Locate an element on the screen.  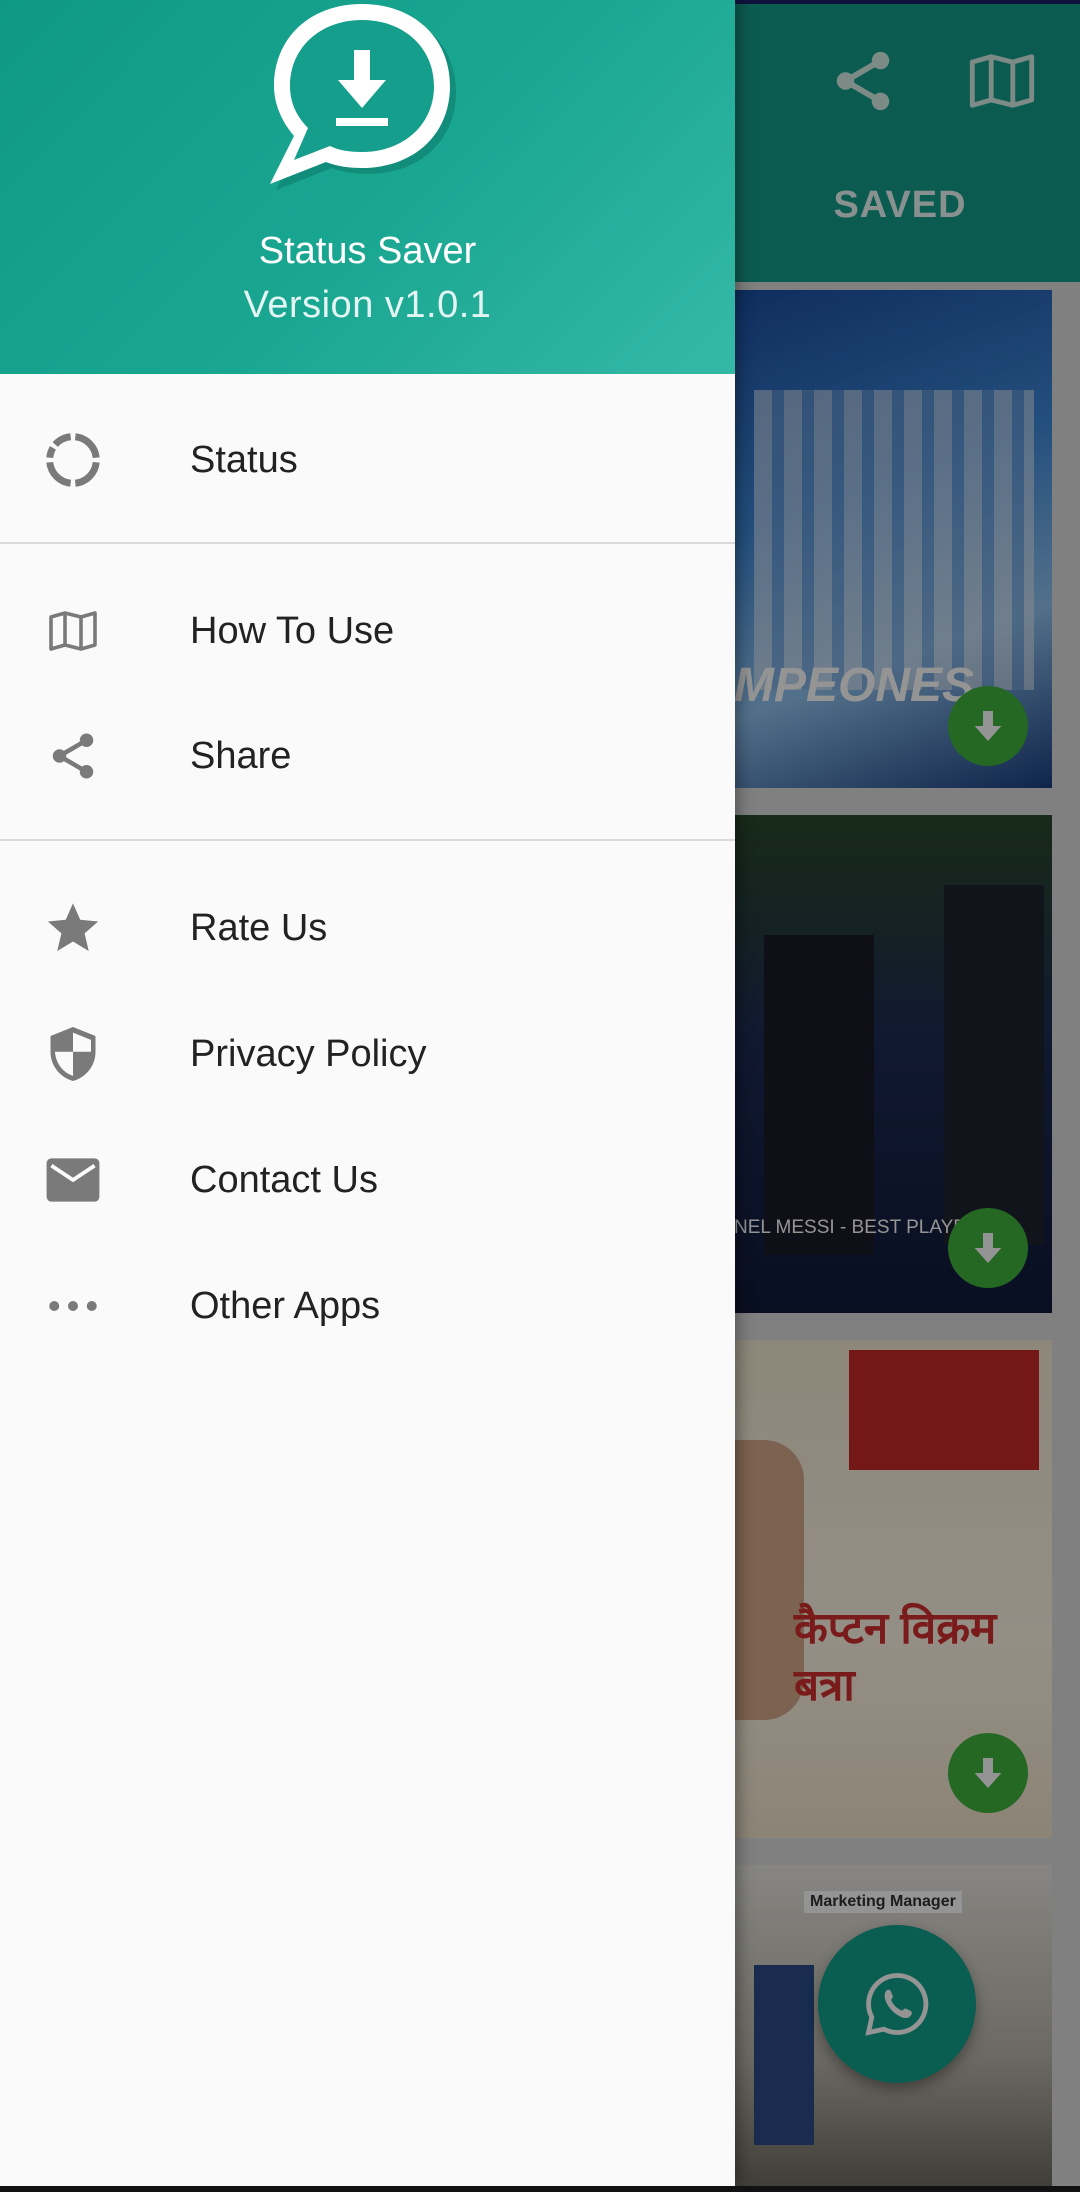
status-ring-icon is located at coordinates (73, 460).